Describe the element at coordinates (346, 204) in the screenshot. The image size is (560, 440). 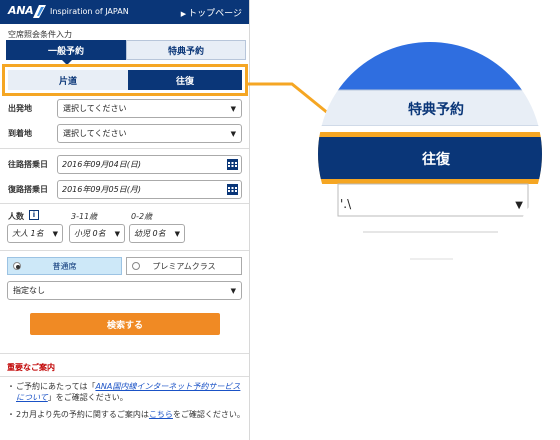
I see `zoom-select-partial-text: '.\` at that location.